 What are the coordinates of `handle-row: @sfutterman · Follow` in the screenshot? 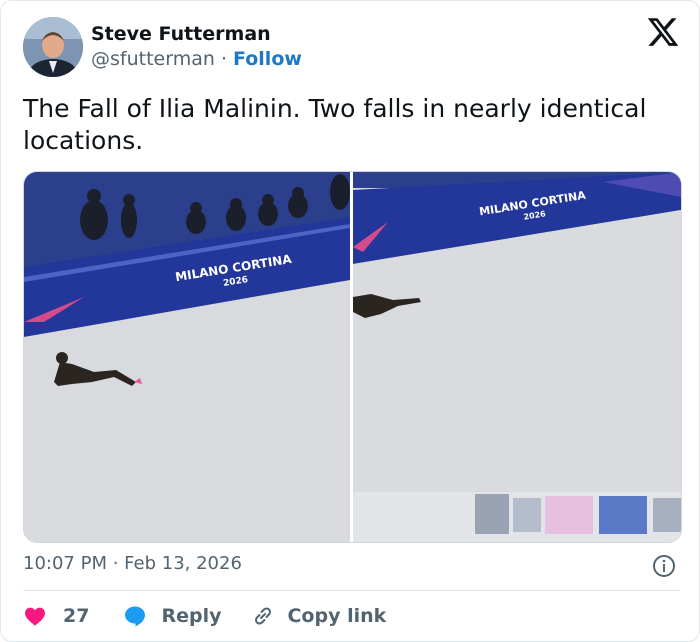 It's located at (196, 59).